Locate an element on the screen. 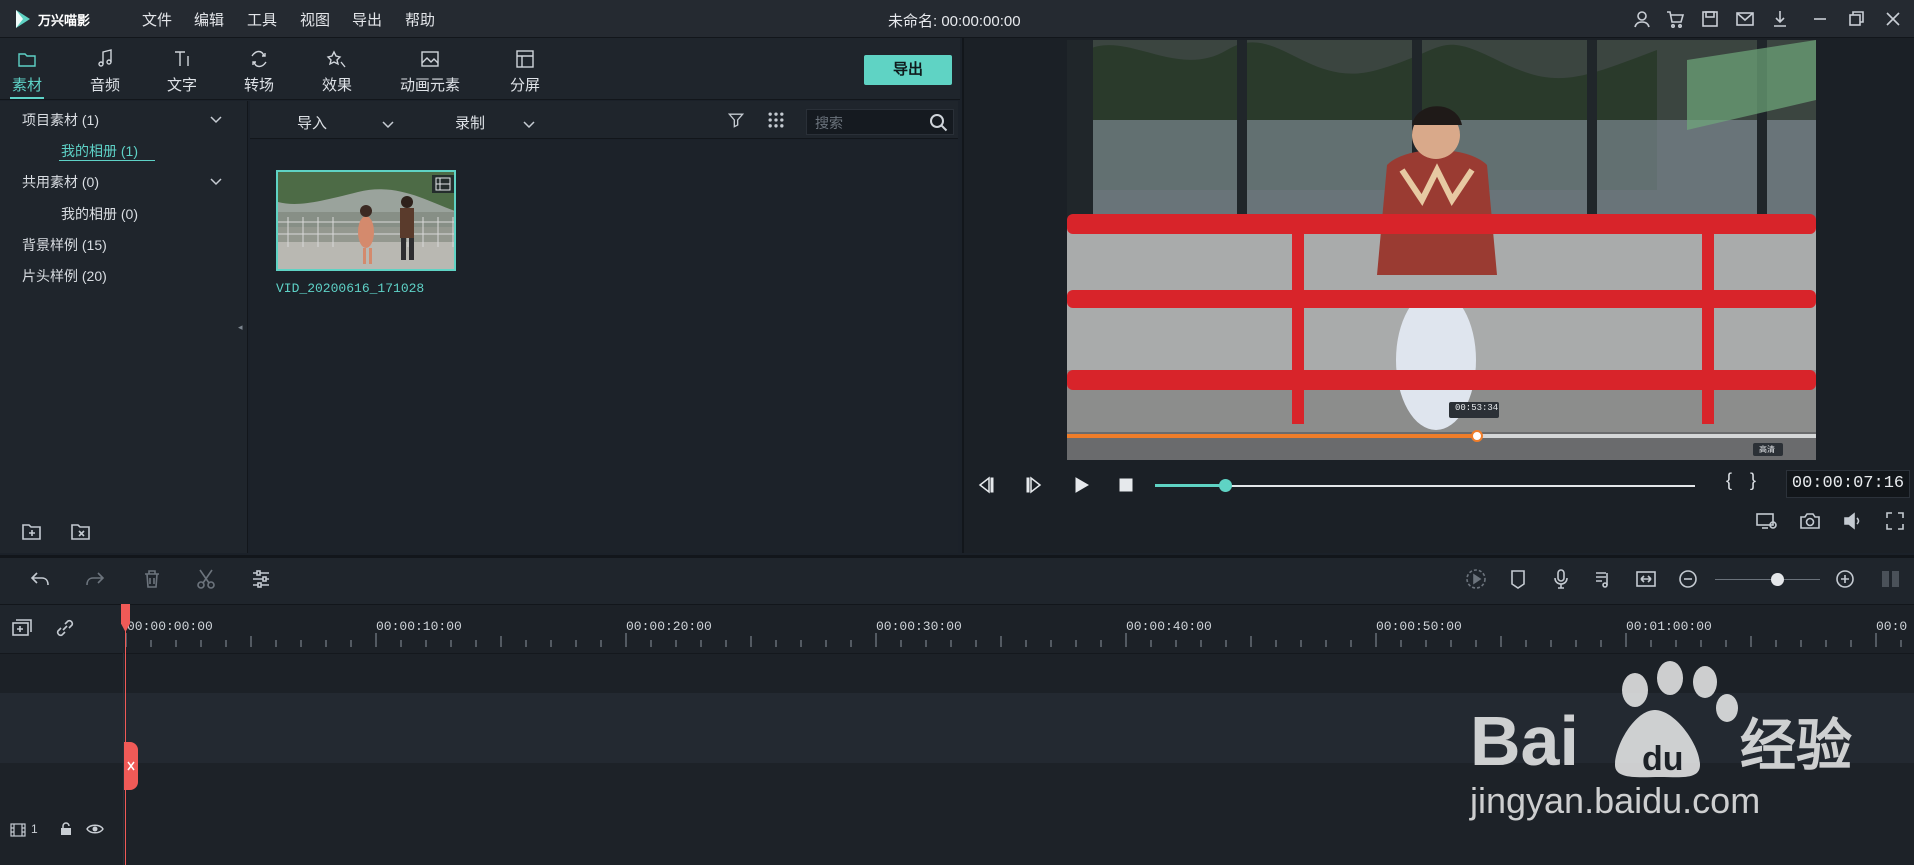  tree-my-album-project: 我的相册 (1) is located at coordinates (99, 151).